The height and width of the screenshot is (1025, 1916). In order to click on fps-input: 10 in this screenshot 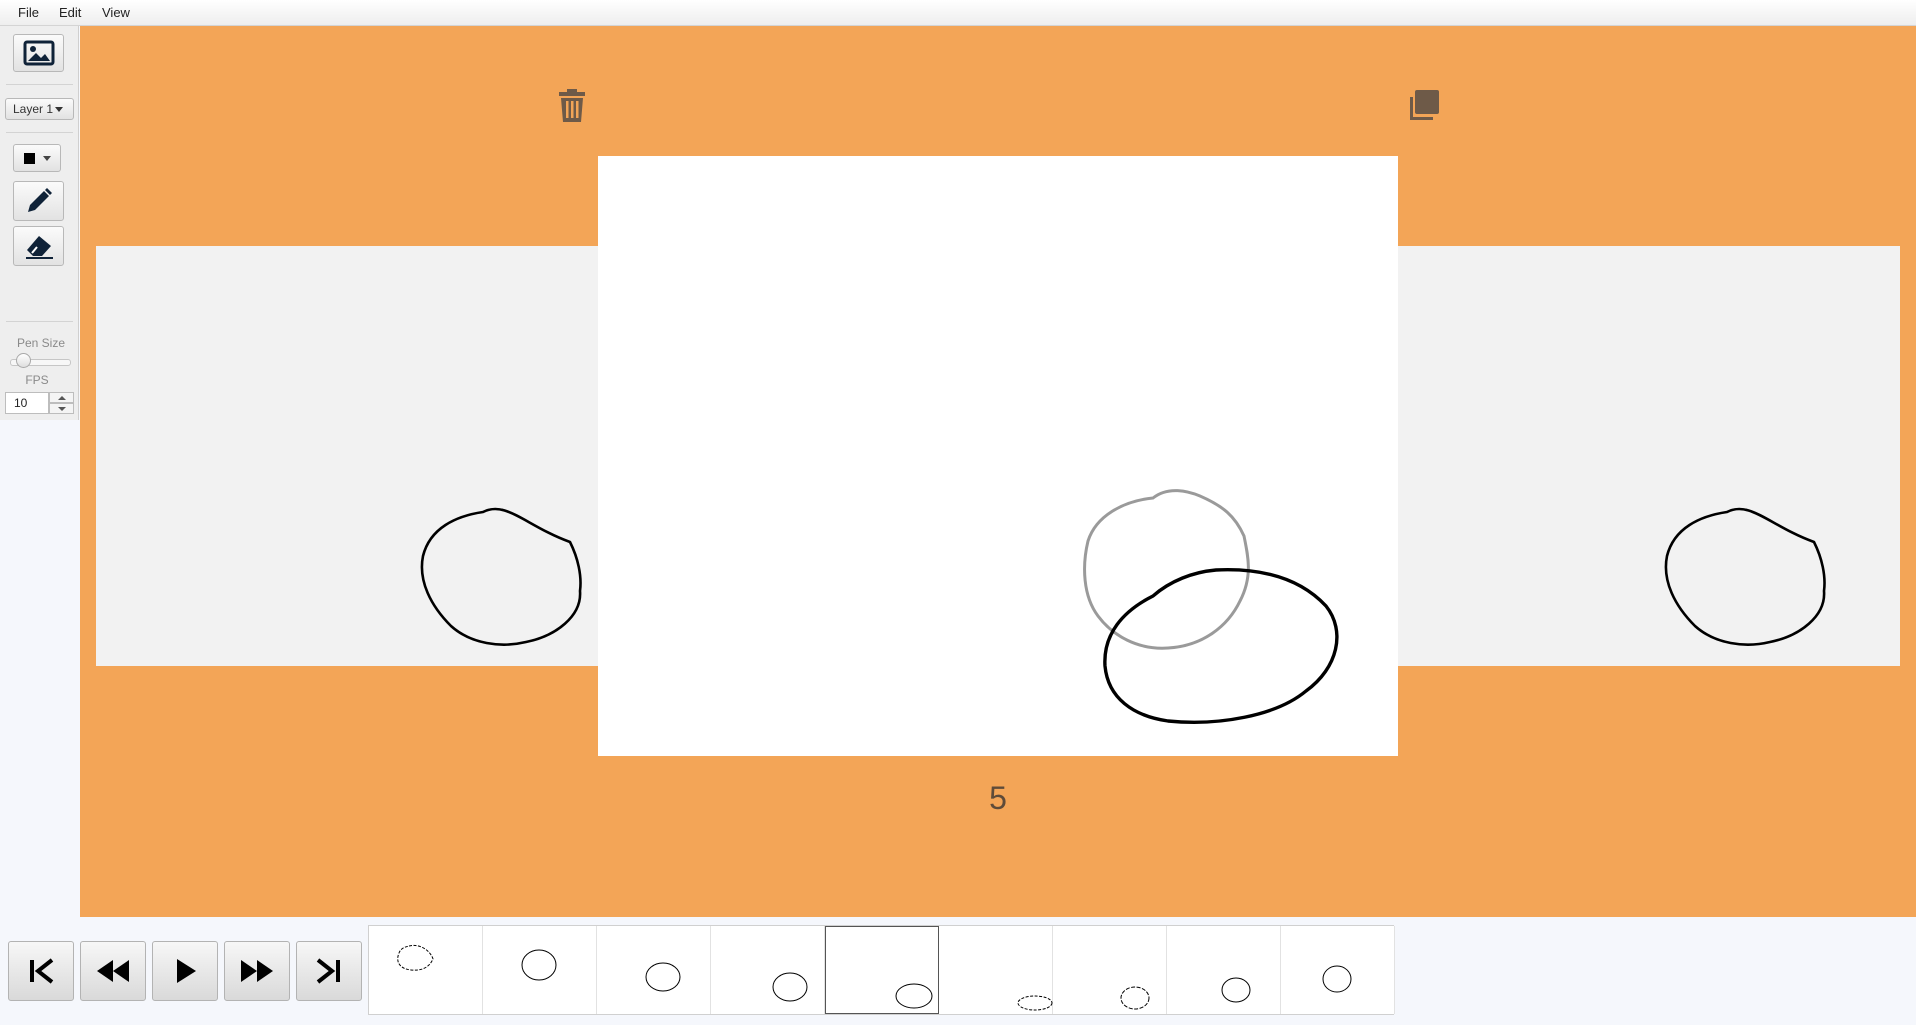, I will do `click(27, 403)`.